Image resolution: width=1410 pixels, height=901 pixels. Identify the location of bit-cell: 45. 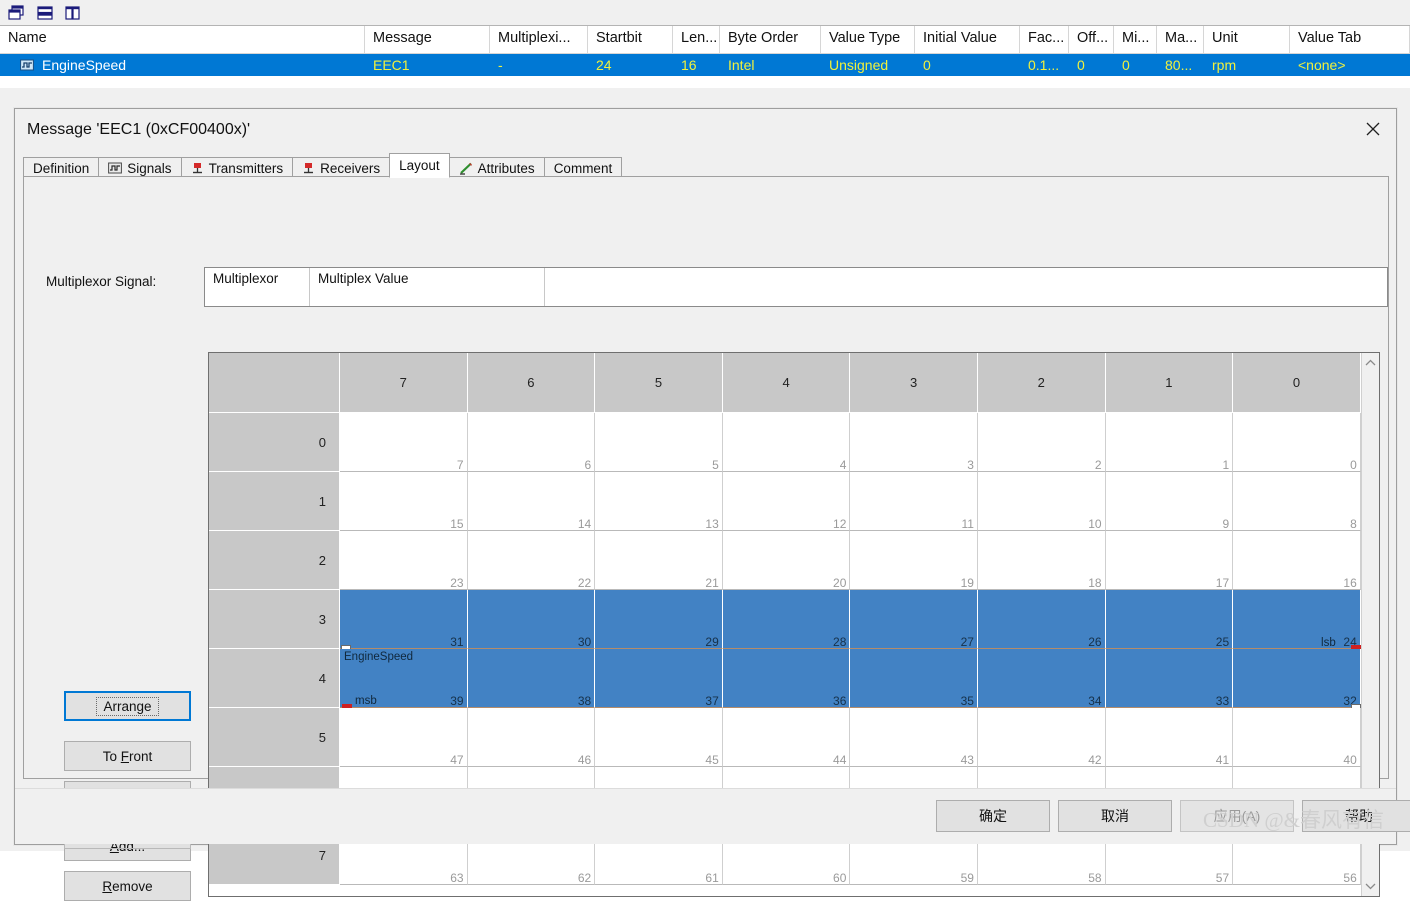
(659, 737).